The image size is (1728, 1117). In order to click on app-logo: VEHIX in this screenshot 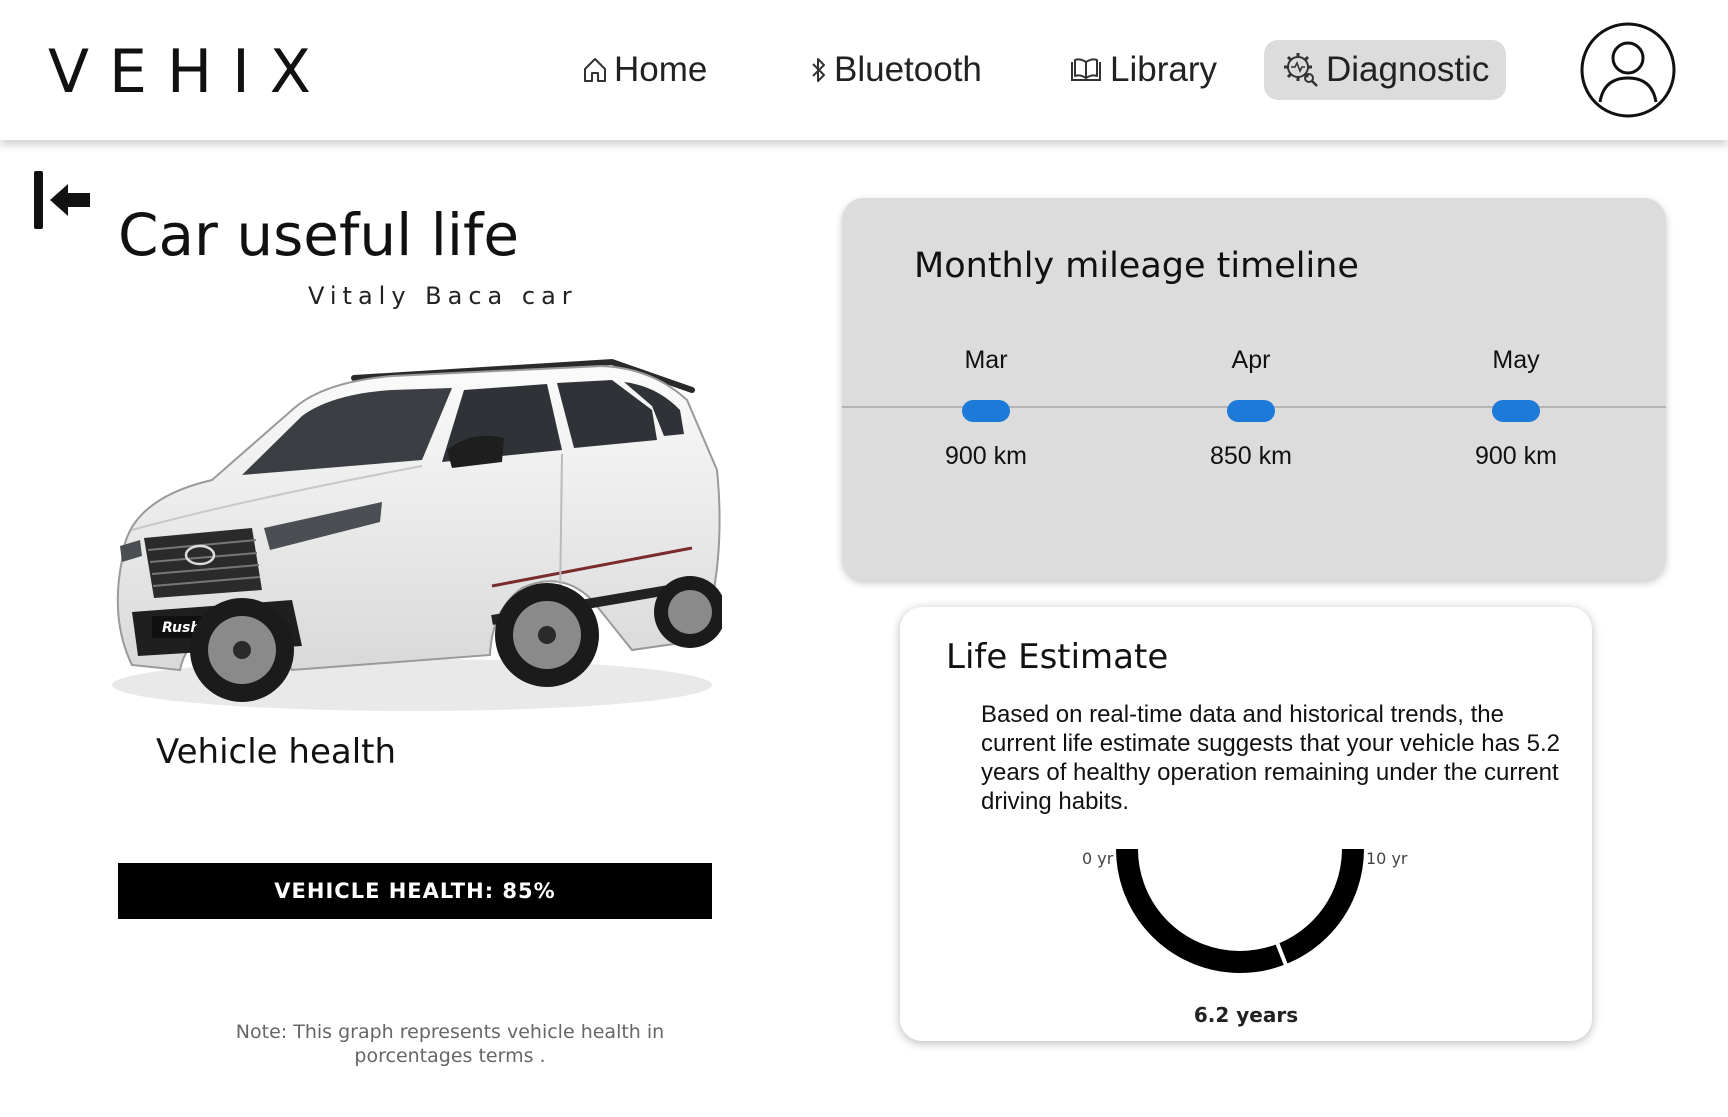, I will do `click(189, 72)`.